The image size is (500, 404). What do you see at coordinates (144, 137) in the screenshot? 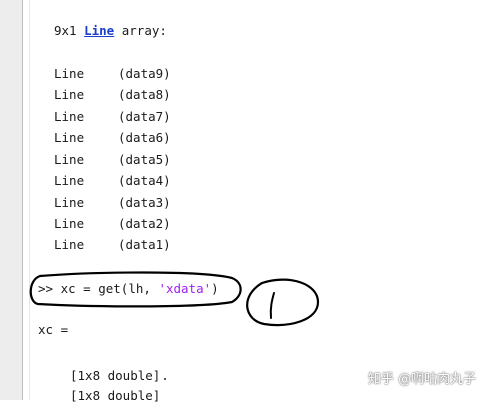
I see `line-tag: (data6)` at bounding box center [144, 137].